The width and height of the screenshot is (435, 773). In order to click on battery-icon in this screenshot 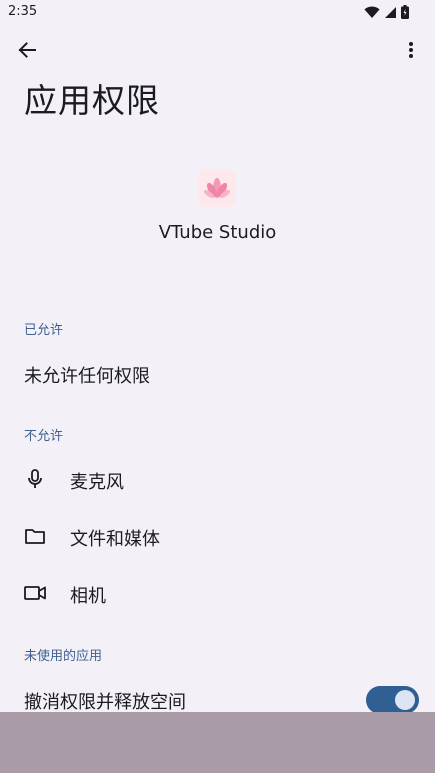, I will do `click(405, 12)`.